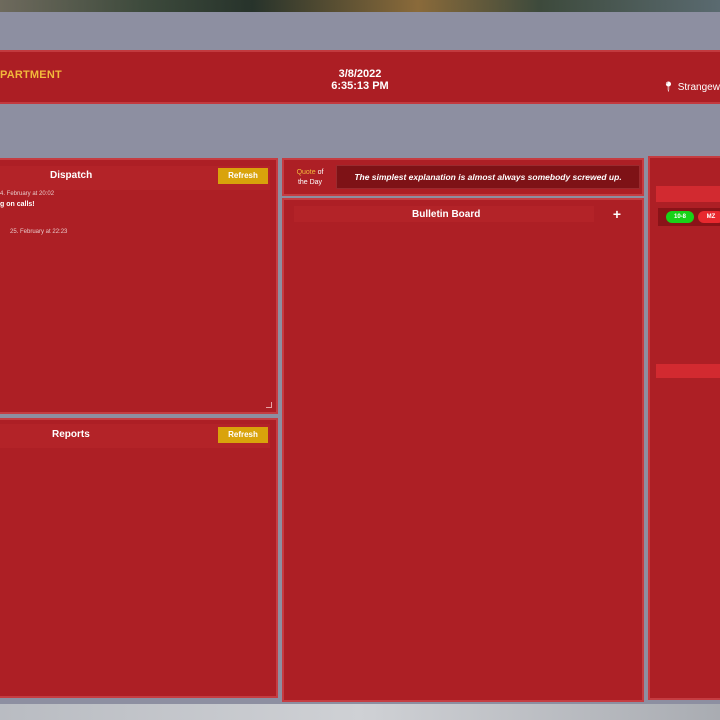  What do you see at coordinates (269, 405) in the screenshot?
I see `resize-grip-icon` at bounding box center [269, 405].